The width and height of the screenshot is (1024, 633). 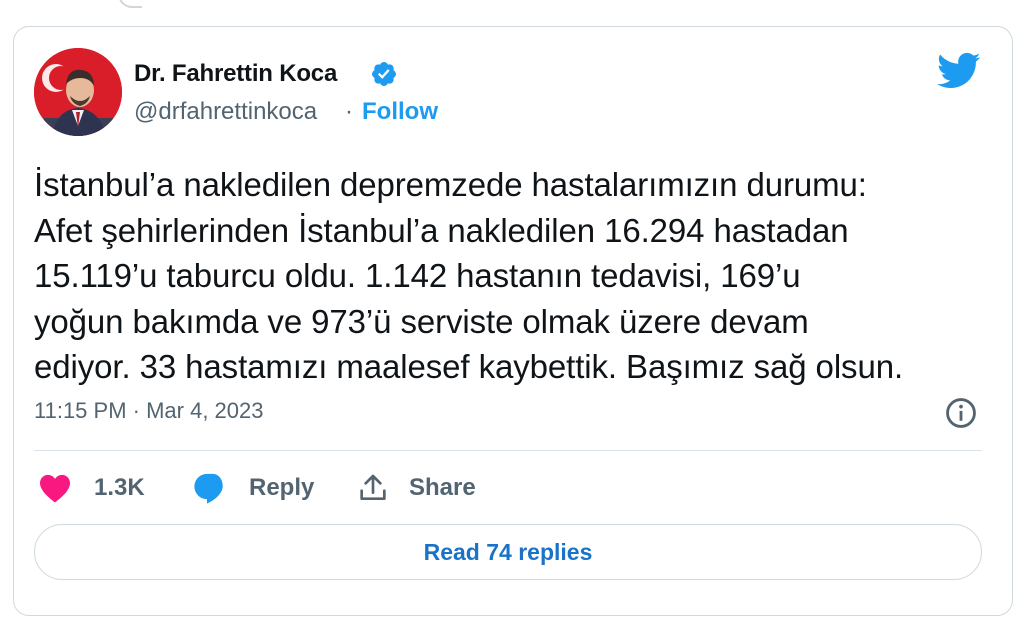 I want to click on thread-connector, so click(x=130, y=4).